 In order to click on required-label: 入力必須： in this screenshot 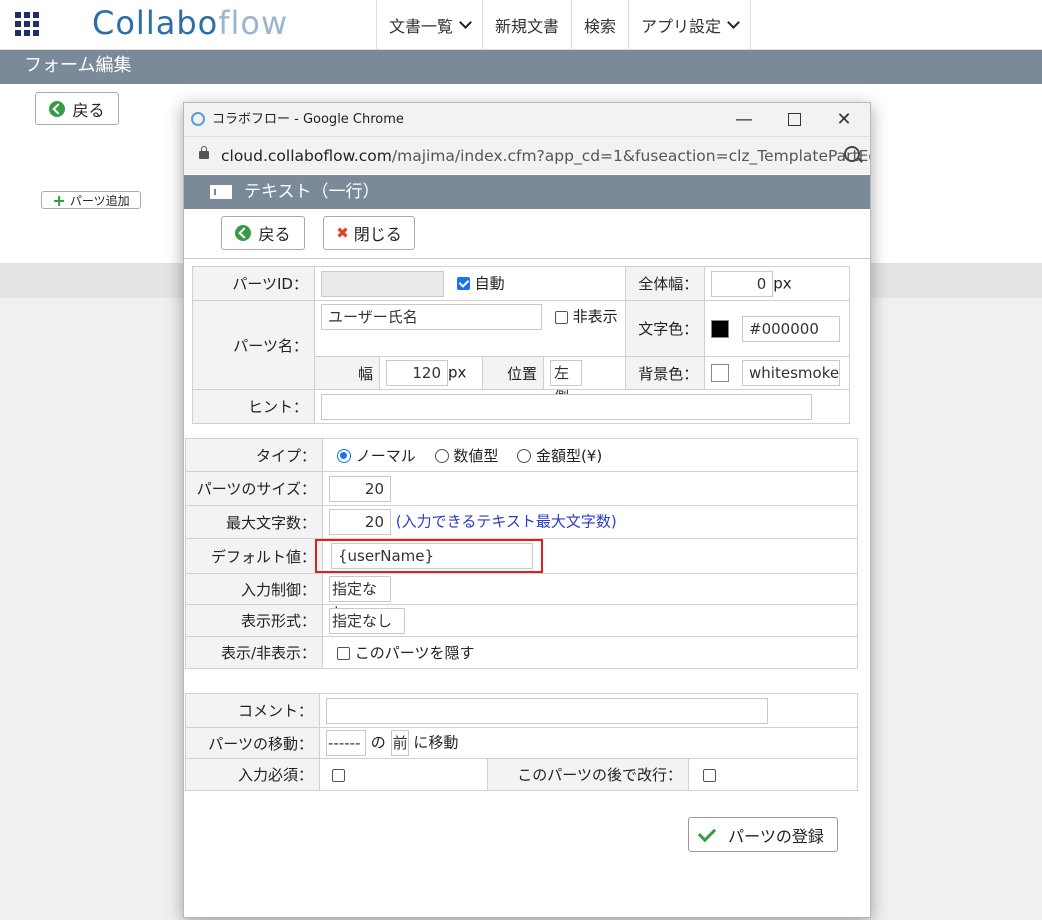, I will do `click(252, 774)`.